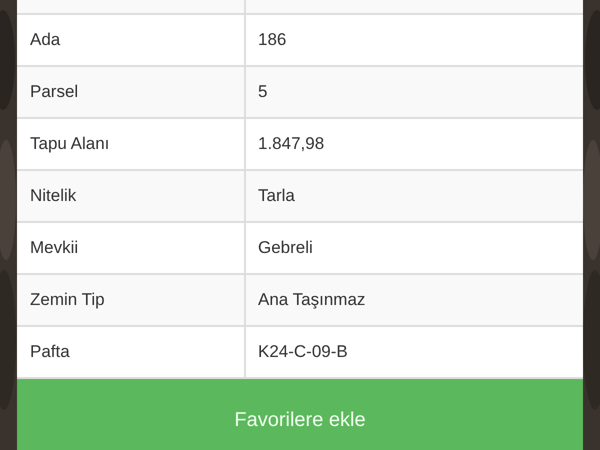  I want to click on table-cell-text: Tapu Alanı, so click(70, 144).